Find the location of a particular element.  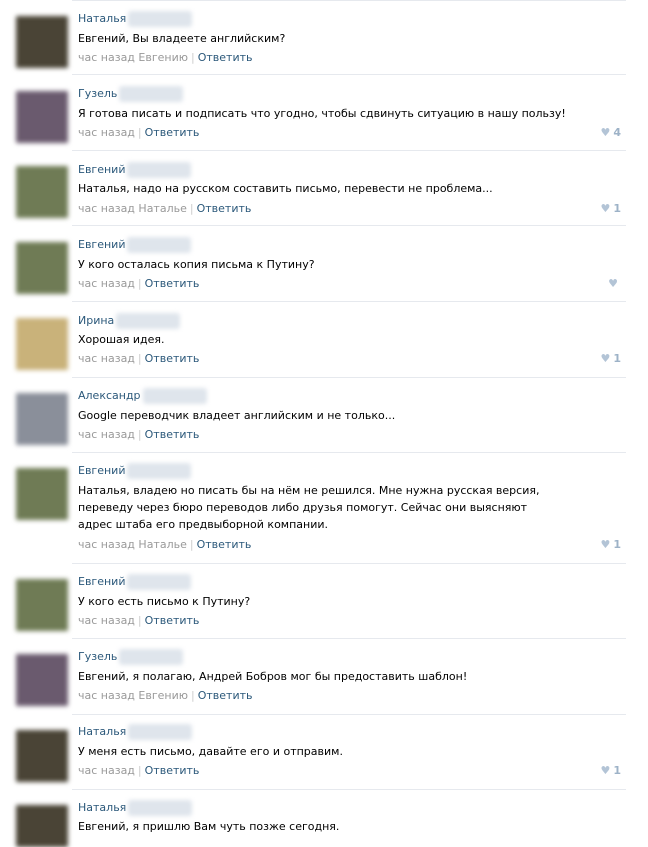

author-name: Александр is located at coordinates (109, 395).